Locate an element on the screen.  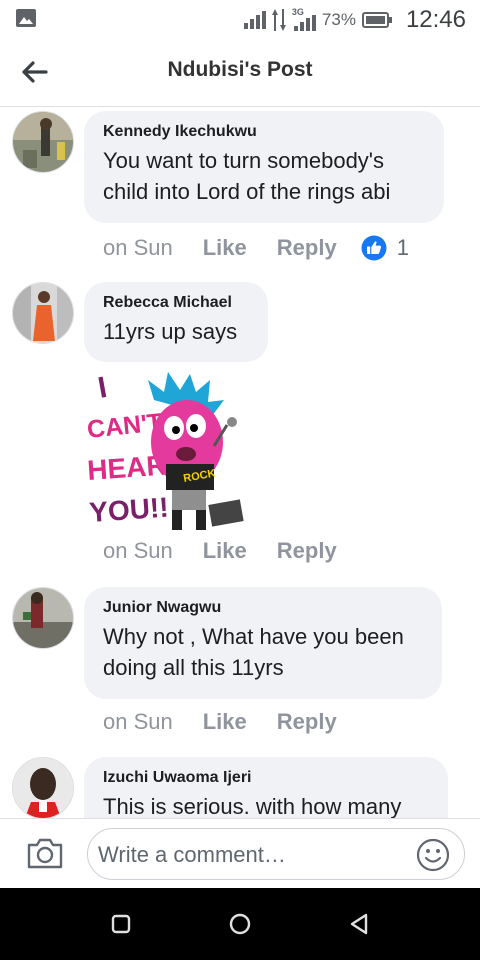
clock: 12:46 is located at coordinates (435, 19).